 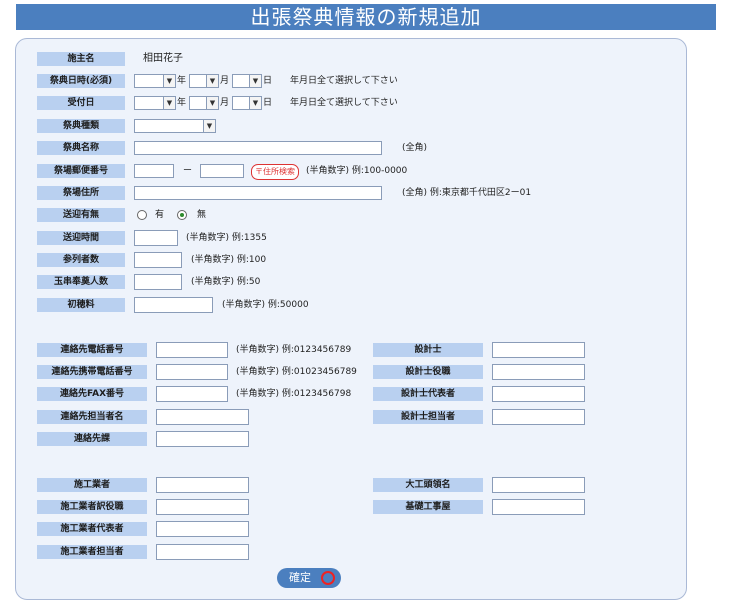 What do you see at coordinates (202, 485) in the screenshot?
I see `builder-input` at bounding box center [202, 485].